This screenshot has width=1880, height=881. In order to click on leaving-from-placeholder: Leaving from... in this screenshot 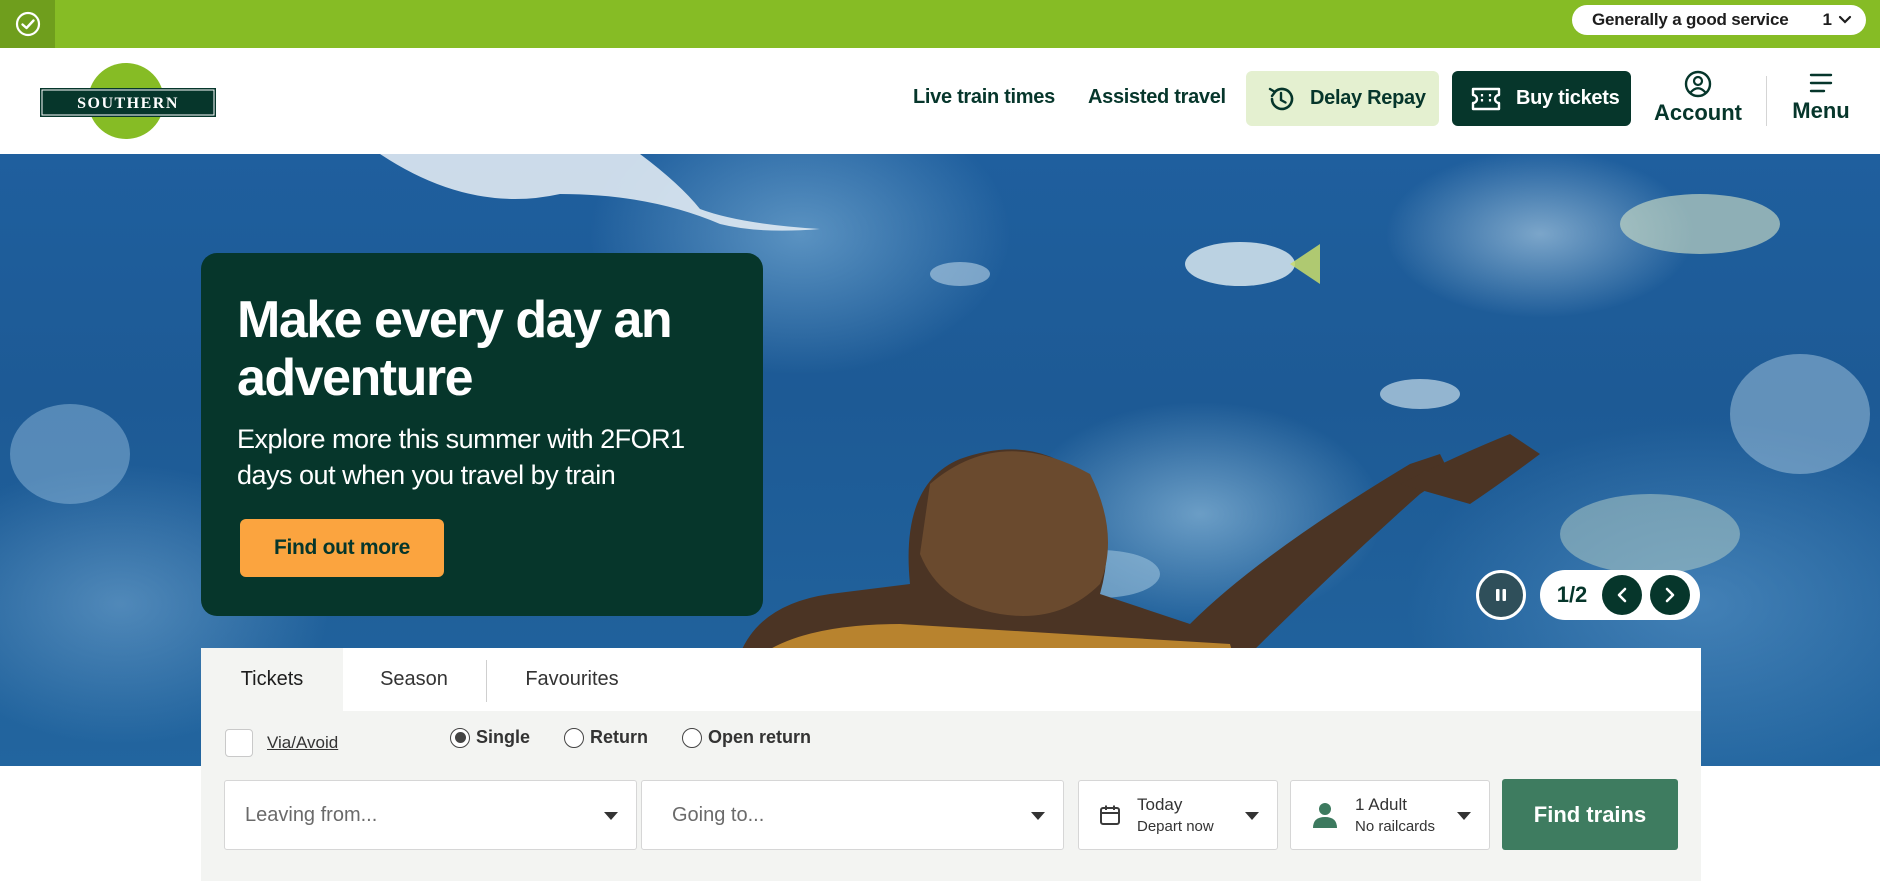, I will do `click(311, 814)`.